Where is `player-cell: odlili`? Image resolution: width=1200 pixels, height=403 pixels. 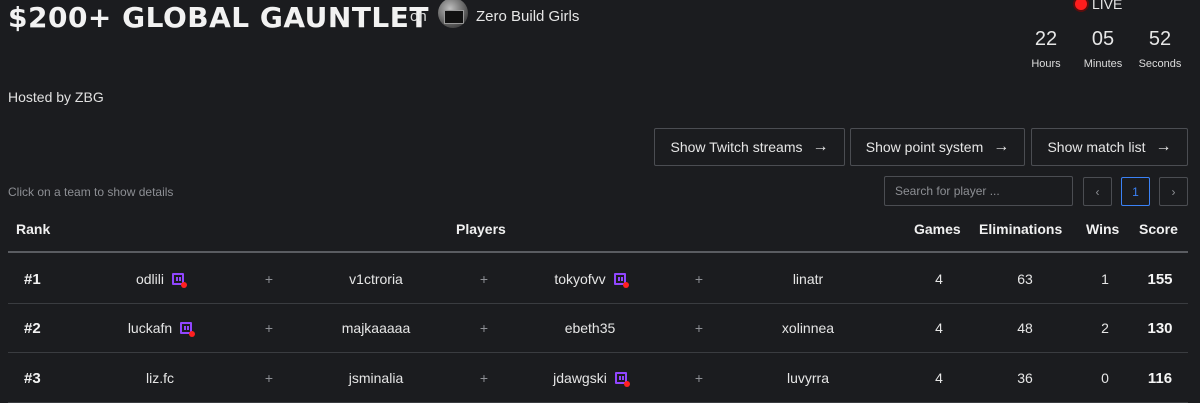
player-cell: odlili is located at coordinates (160, 279).